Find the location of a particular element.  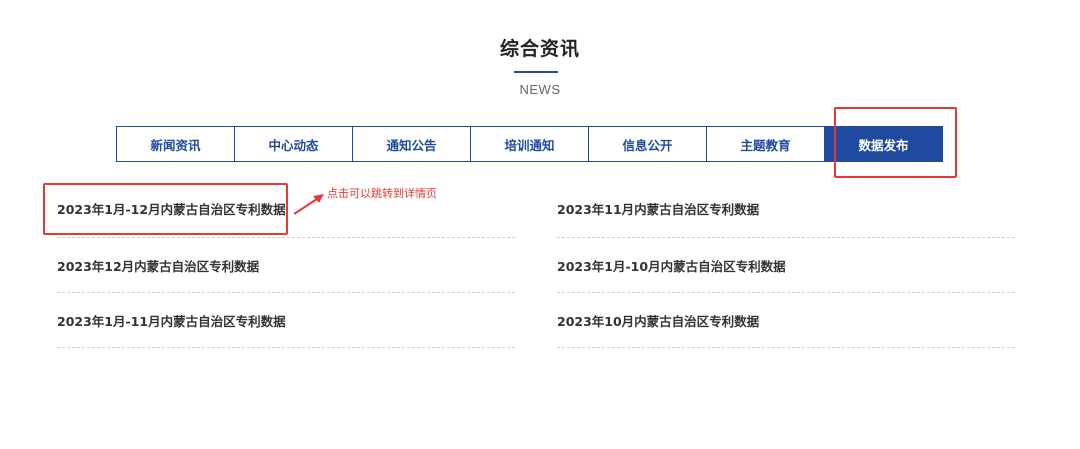

news-item: 2023年11月内蒙古自治区专利数据 is located at coordinates (786, 209).